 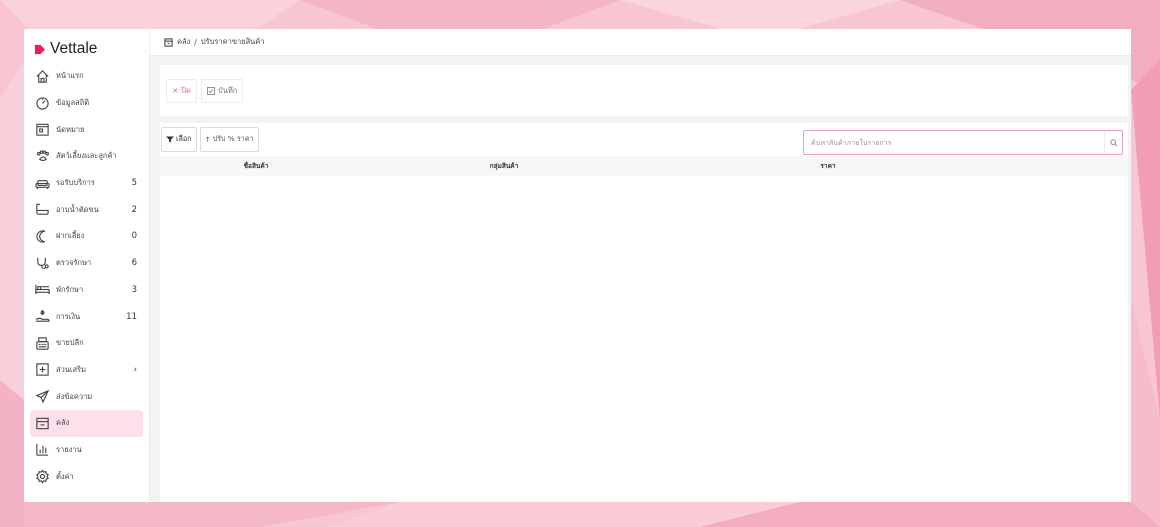 What do you see at coordinates (207, 139) in the screenshot?
I see `arrow-up-icon: ↑` at bounding box center [207, 139].